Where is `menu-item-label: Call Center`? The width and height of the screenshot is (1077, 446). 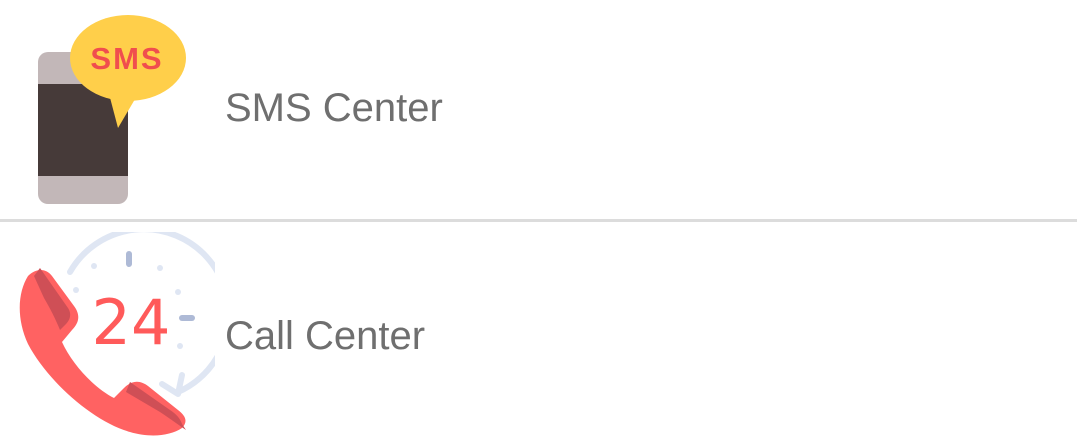
menu-item-label: Call Center is located at coordinates (325, 336).